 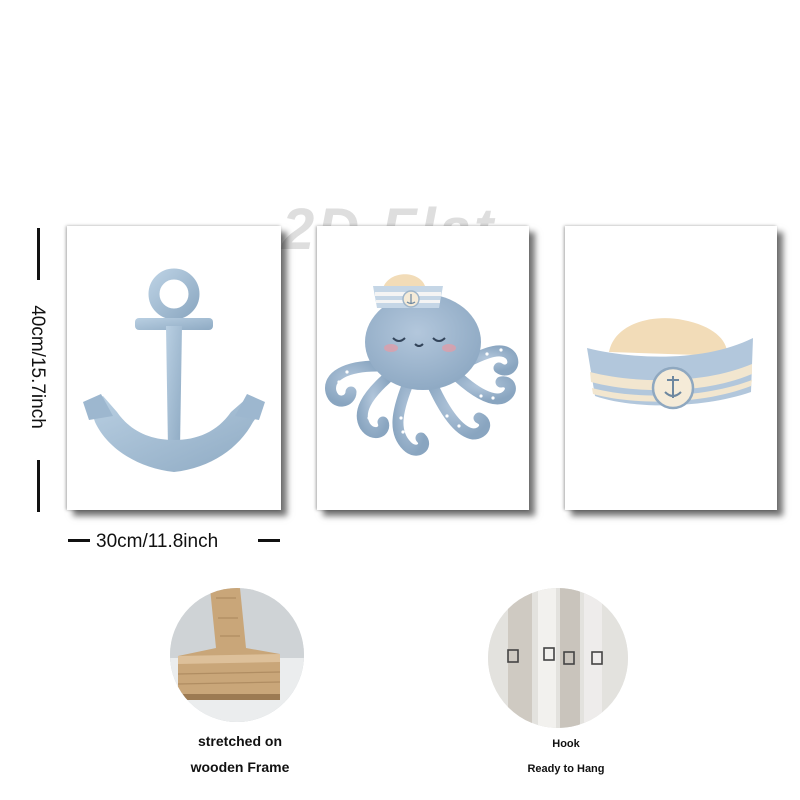 What do you see at coordinates (240, 767) in the screenshot?
I see `wooden-frame-caption-line-2: wooden Frame` at bounding box center [240, 767].